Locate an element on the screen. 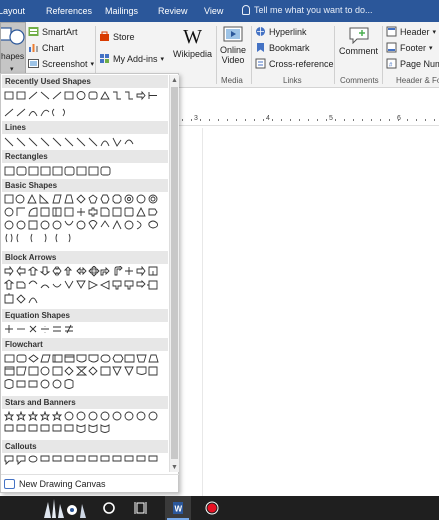  screenshot-label: Screenshot is located at coordinates (65, 63).